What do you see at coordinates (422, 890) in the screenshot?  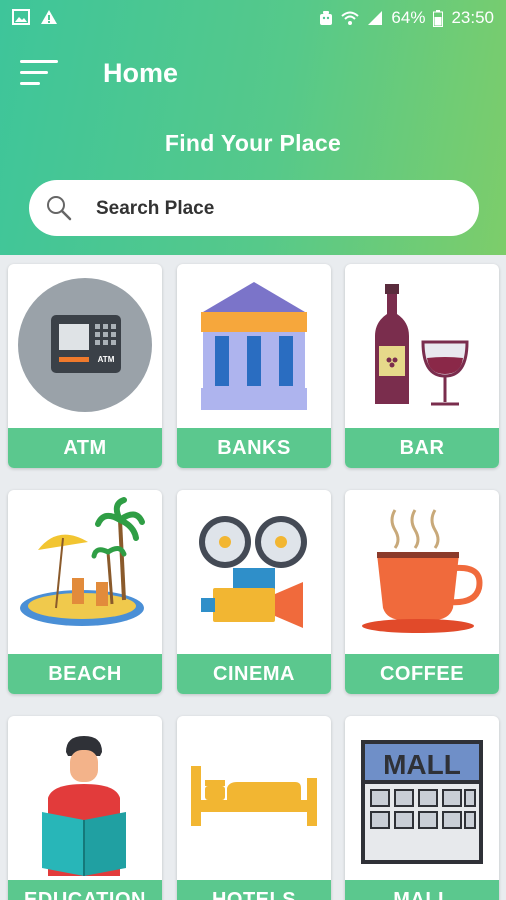 I see `category-label: MALL` at bounding box center [422, 890].